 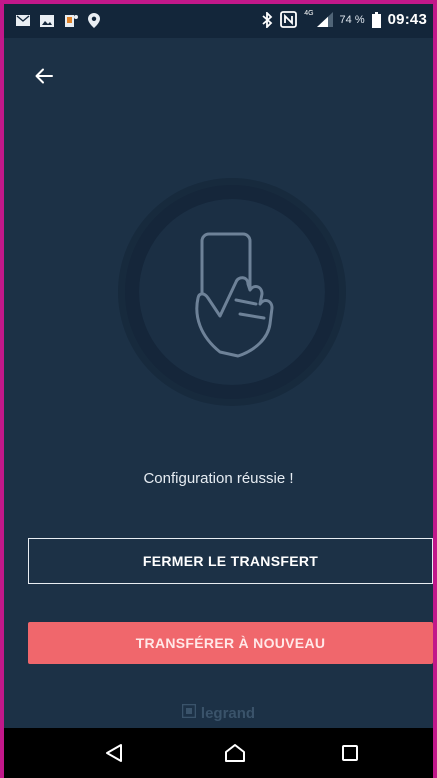 What do you see at coordinates (352, 19) in the screenshot?
I see `battery-percent: 74 %` at bounding box center [352, 19].